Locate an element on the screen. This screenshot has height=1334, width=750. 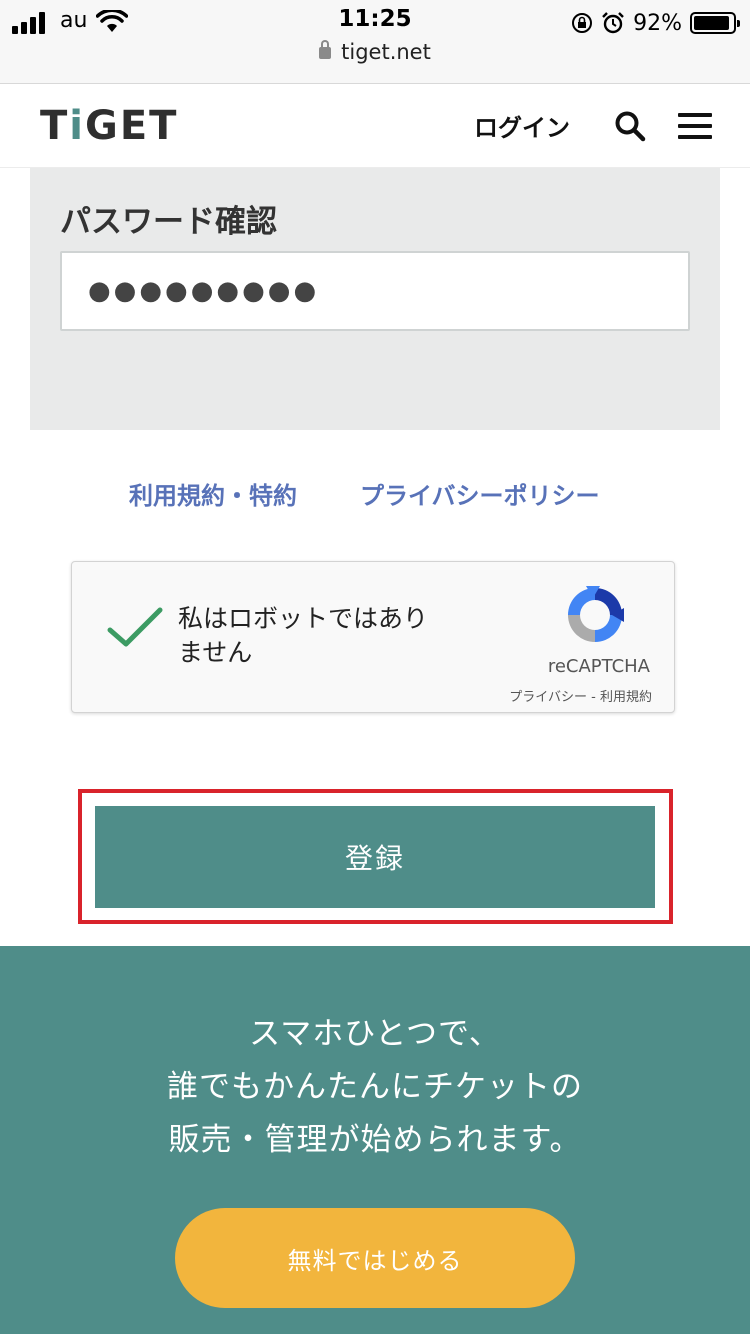
recaptcha-privacy-link: プライバシー is located at coordinates (548, 697).